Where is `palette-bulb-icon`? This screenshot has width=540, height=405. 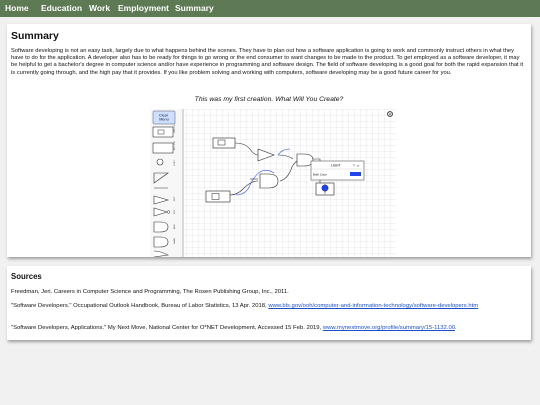 palette-bulb-icon is located at coordinates (160, 162).